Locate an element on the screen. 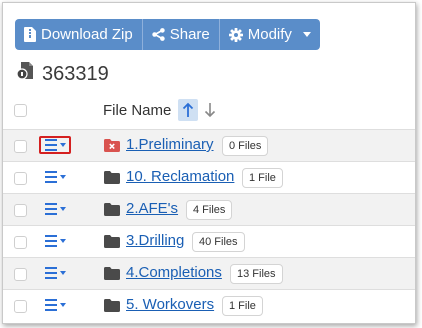 Image resolution: width=422 pixels, height=328 pixels. select-all-checkbox is located at coordinates (20, 110).